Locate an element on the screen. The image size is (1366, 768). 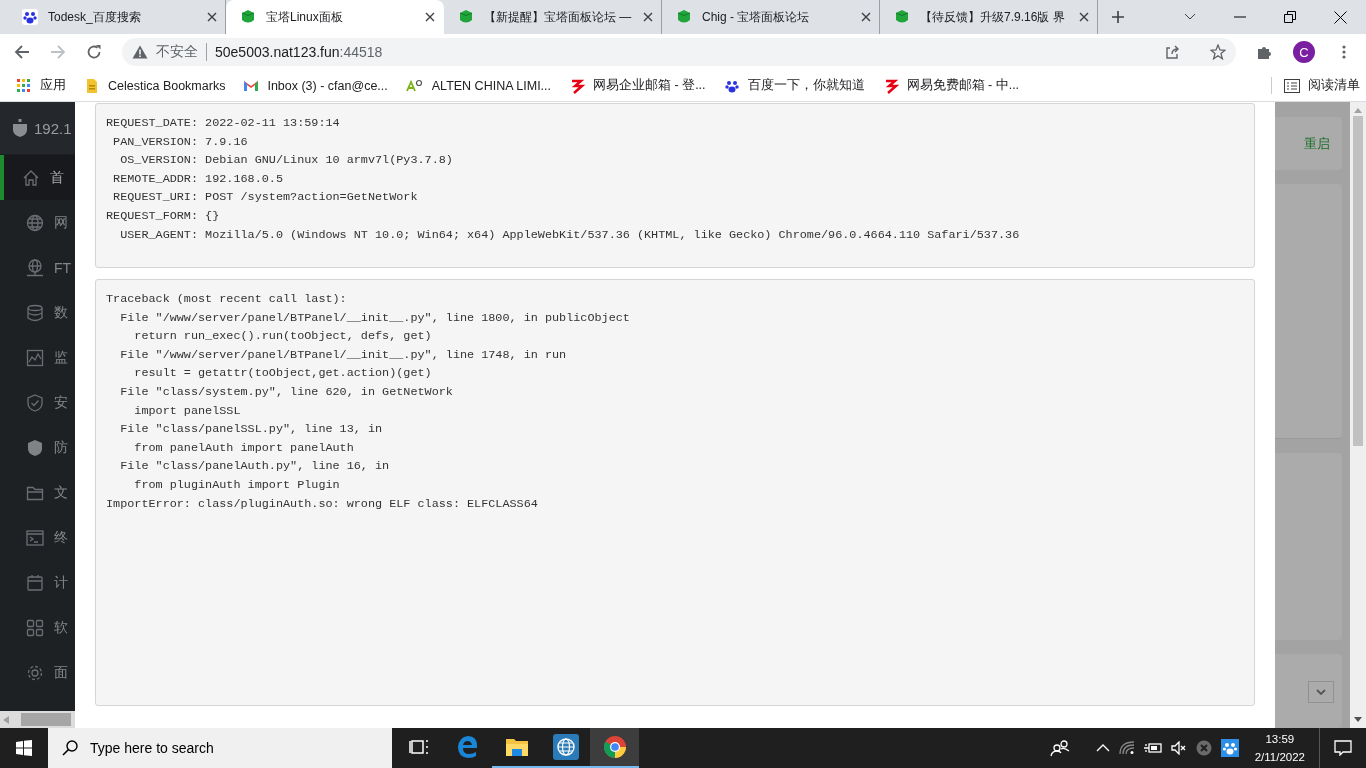
chart-icon is located at coordinates (35, 357).